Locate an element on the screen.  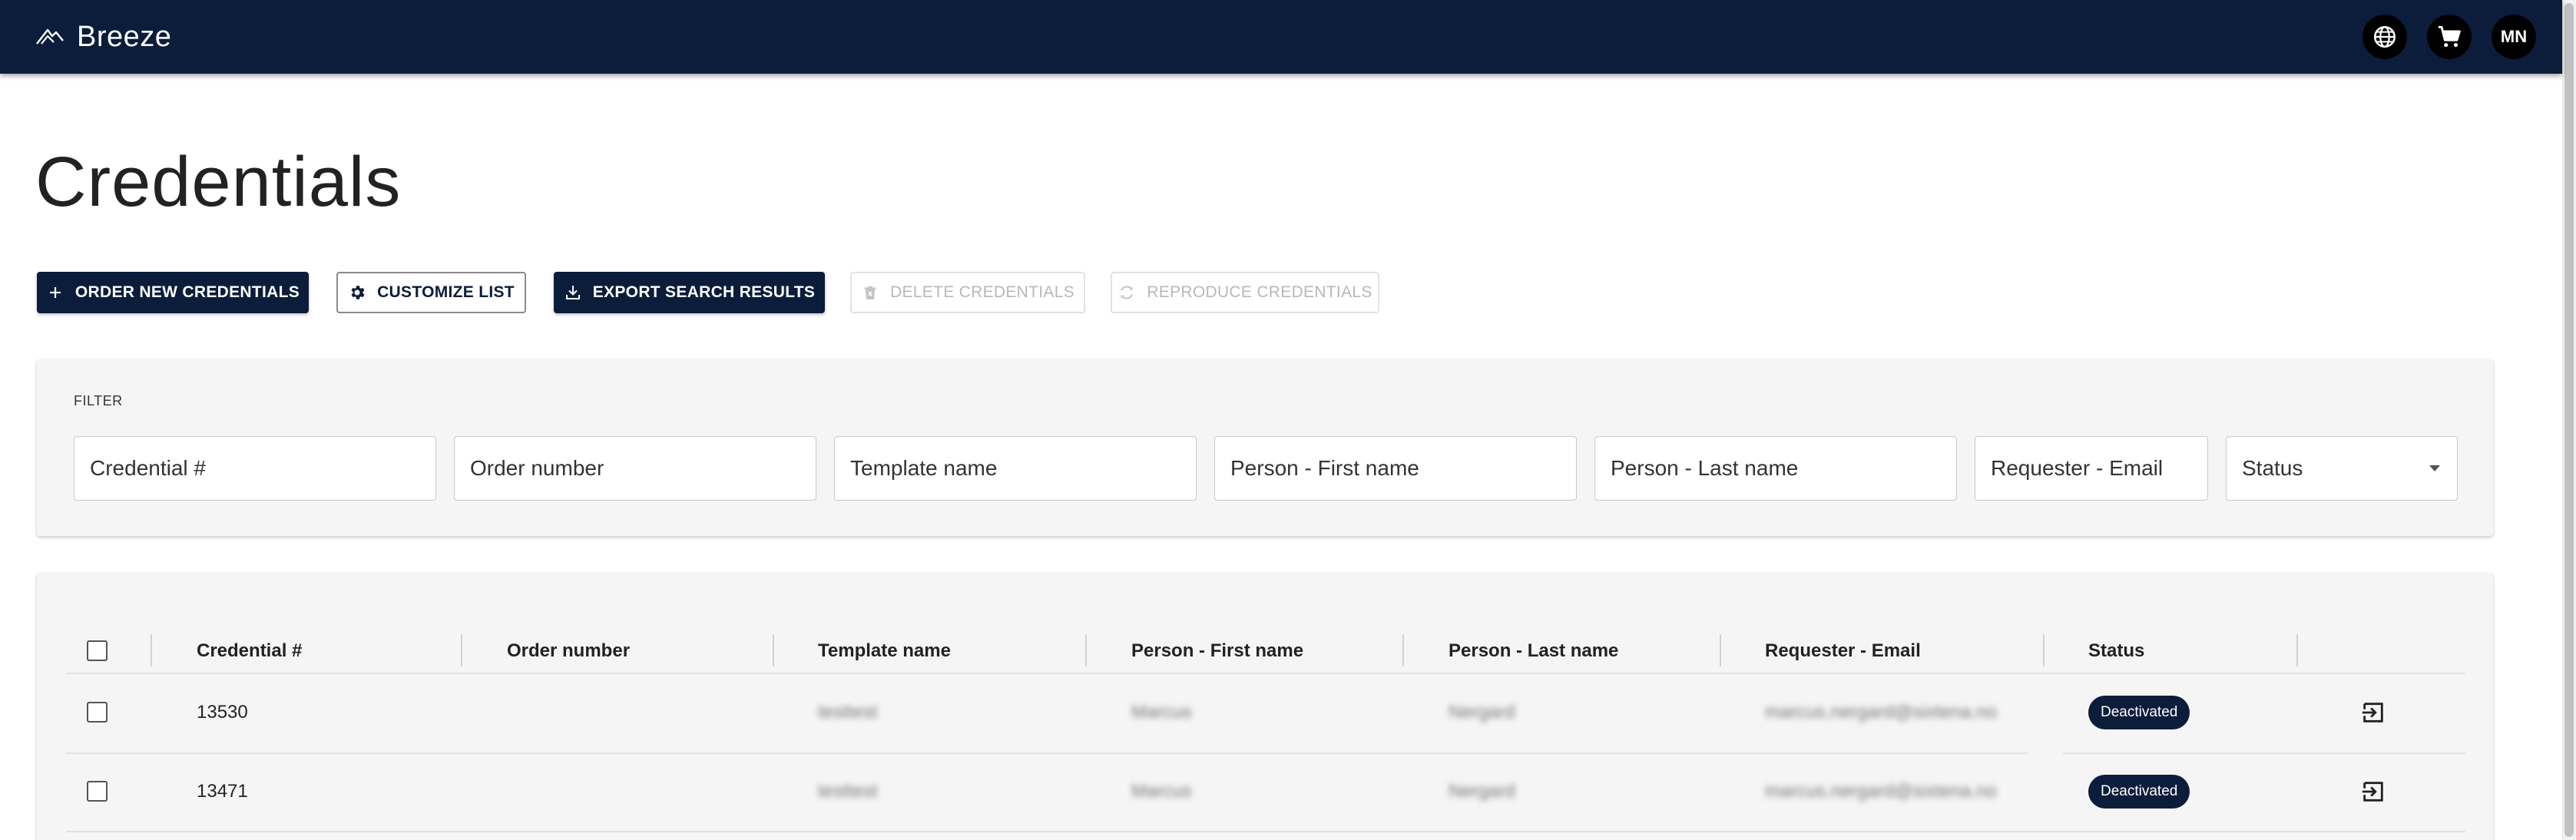
column-header-order-number: Order number is located at coordinates (568, 651).